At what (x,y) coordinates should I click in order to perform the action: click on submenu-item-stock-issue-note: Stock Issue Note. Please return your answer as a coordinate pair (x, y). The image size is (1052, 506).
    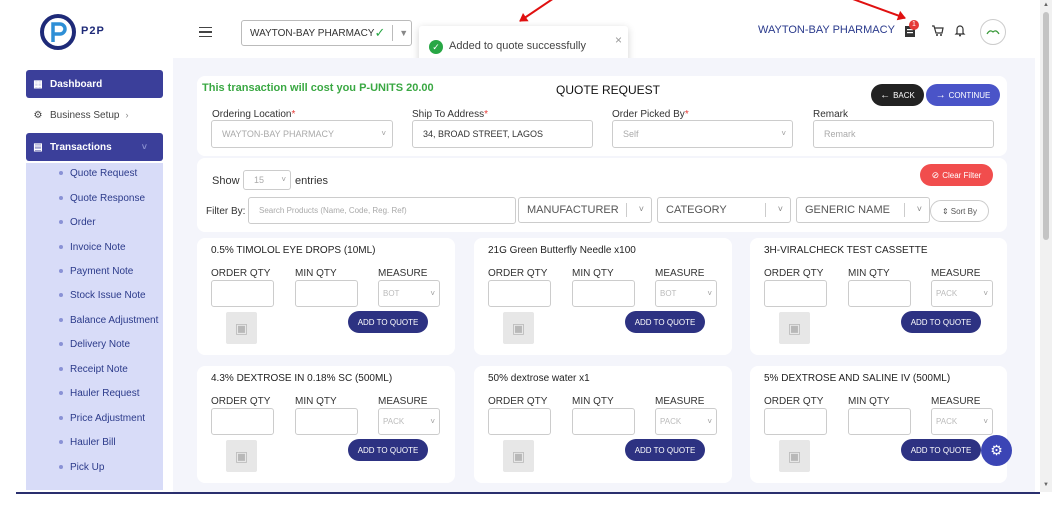
    Looking at the image, I should click on (94, 295).